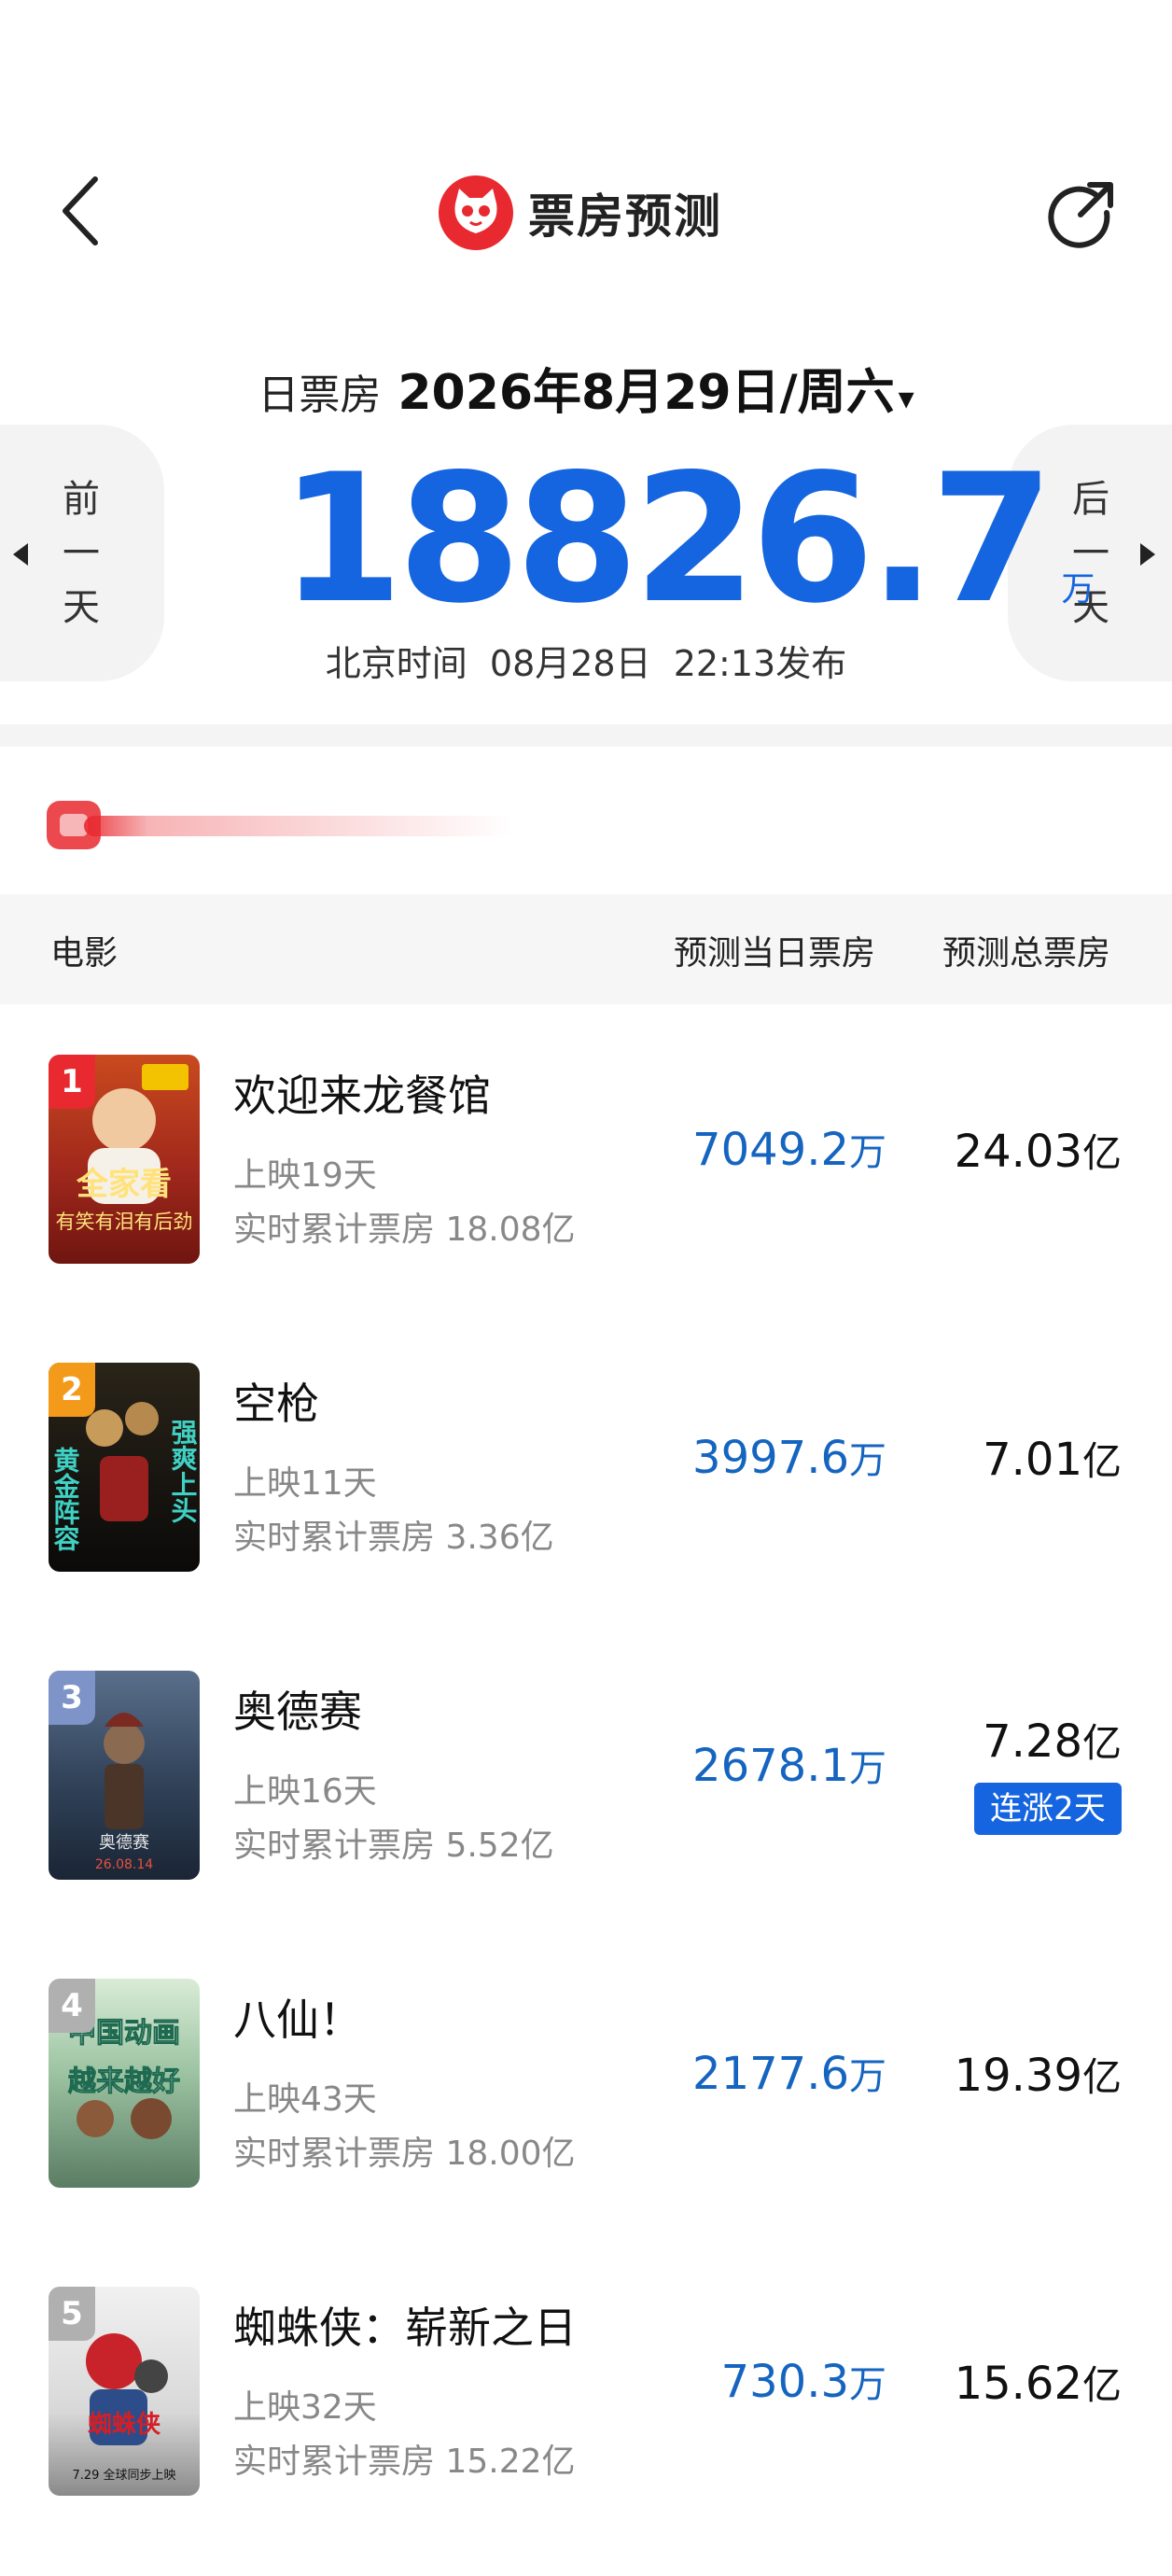 This screenshot has width=1172, height=2576. I want to click on publish-time-value: 22:13发布, so click(760, 663).